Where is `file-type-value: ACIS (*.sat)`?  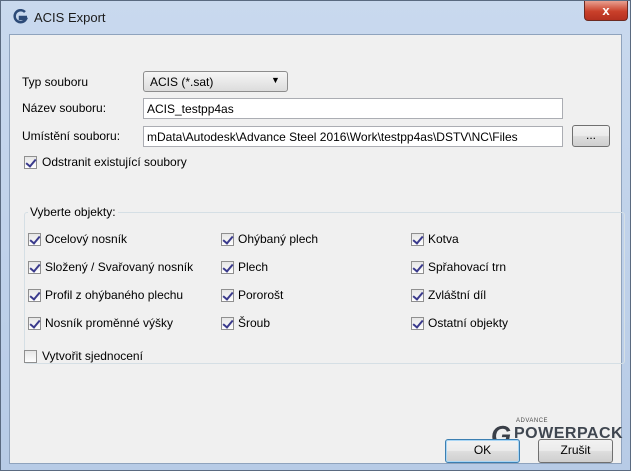
file-type-value: ACIS (*.sat) is located at coordinates (182, 82).